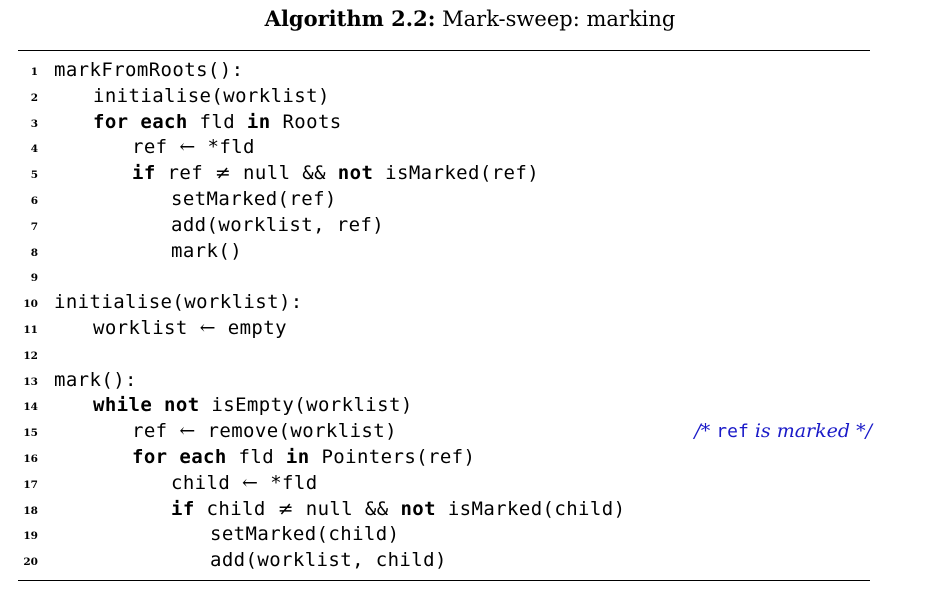 This screenshot has height=609, width=940. What do you see at coordinates (34, 149) in the screenshot?
I see `line-number: 4` at bounding box center [34, 149].